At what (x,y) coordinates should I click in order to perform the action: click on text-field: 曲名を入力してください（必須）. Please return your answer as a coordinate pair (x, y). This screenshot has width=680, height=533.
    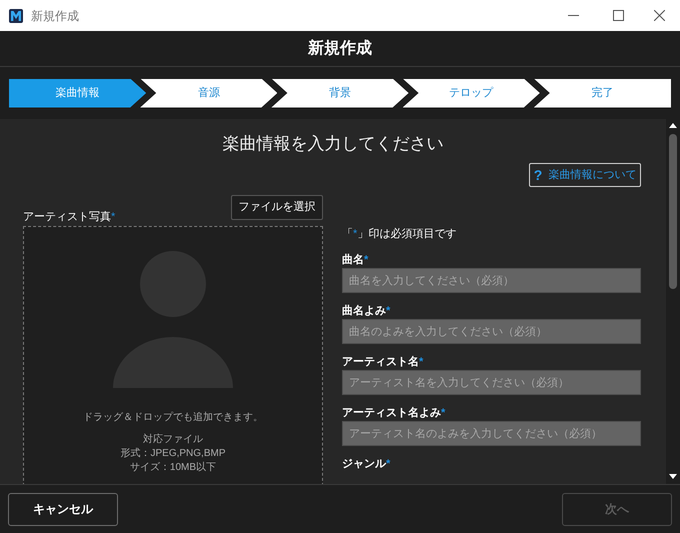
    Looking at the image, I should click on (491, 280).